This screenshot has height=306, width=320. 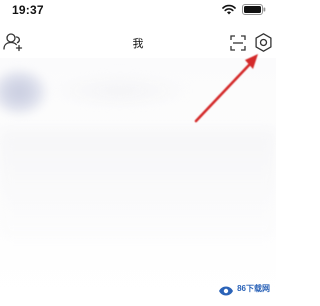 What do you see at coordinates (120, 91) in the screenshot?
I see `profile-info` at bounding box center [120, 91].